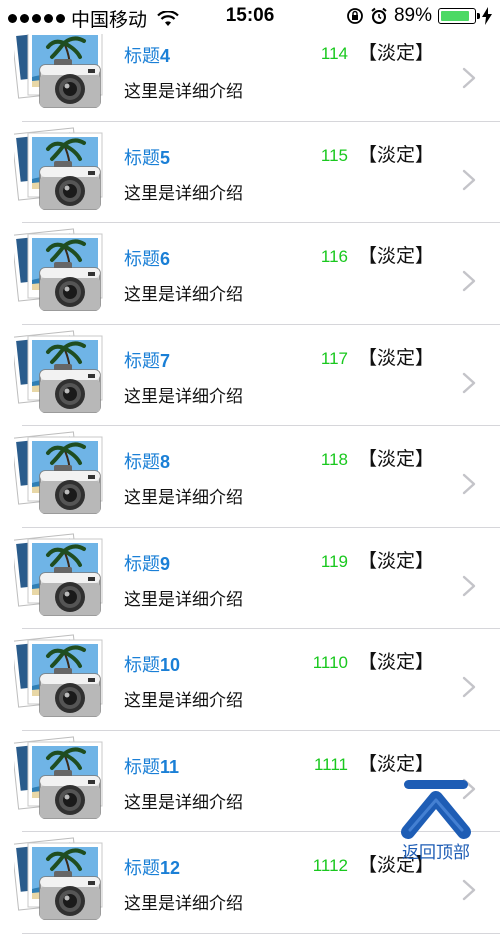 This screenshot has height=934, width=500. I want to click on chevron-up-icon, so click(436, 809).